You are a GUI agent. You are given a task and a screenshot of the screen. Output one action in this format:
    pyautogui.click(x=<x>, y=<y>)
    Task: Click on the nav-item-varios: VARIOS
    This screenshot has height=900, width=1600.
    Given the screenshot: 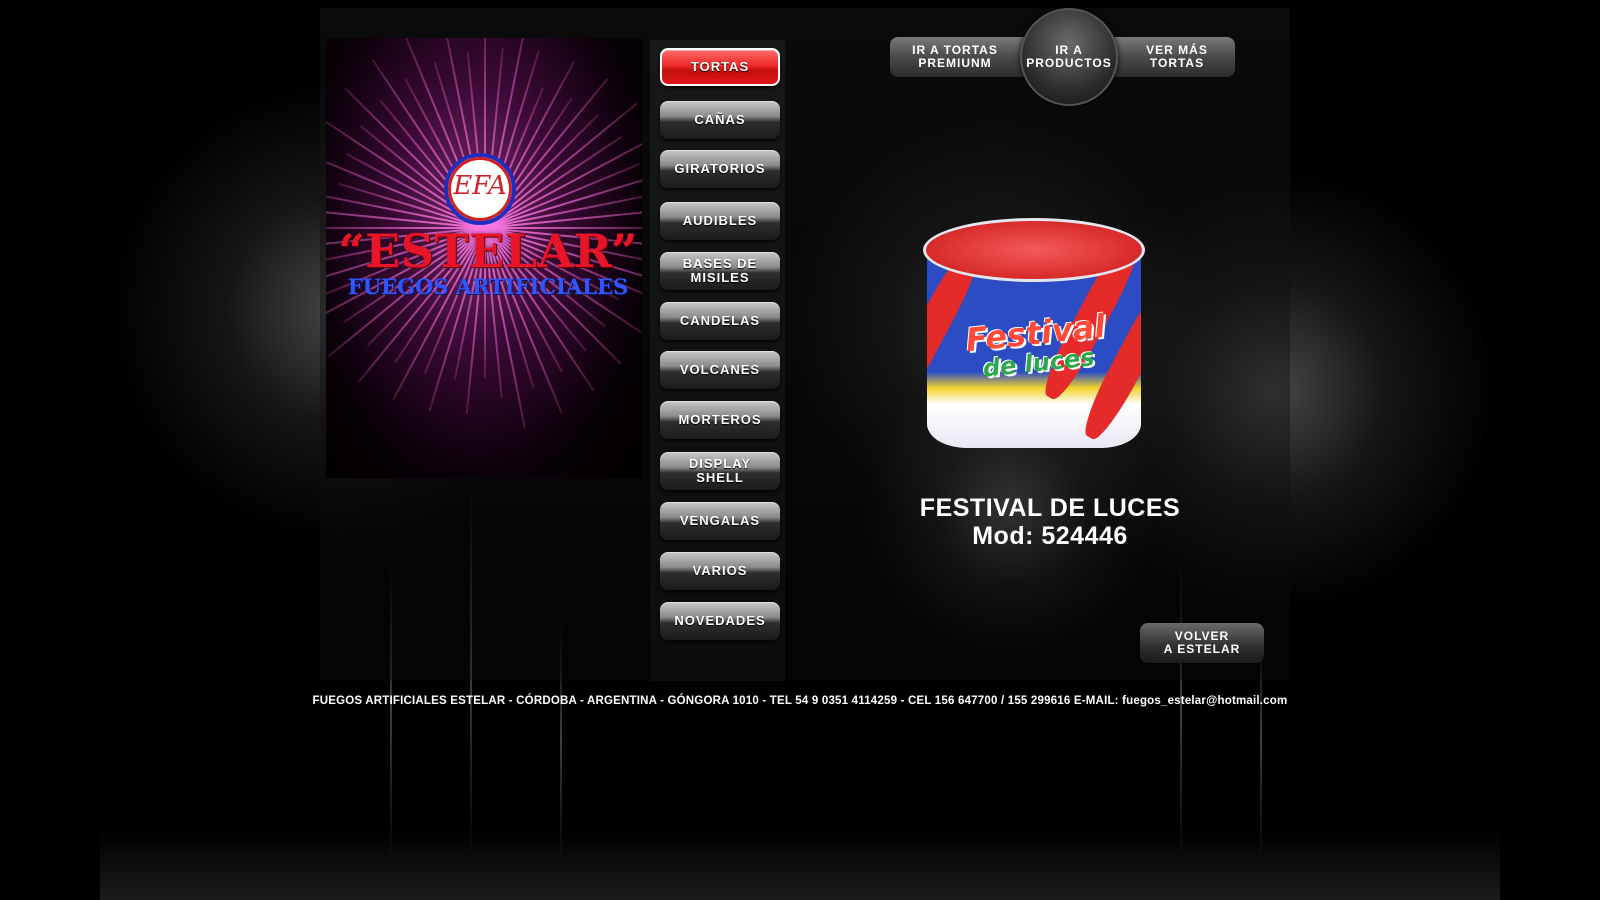 What is the action you would take?
    pyautogui.click(x=720, y=571)
    